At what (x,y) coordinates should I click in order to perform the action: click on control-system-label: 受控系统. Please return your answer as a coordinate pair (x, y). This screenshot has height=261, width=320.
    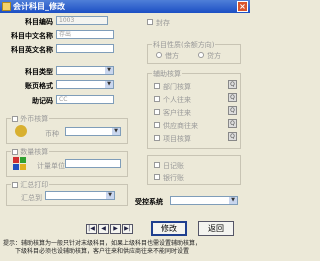
    Looking at the image, I should click on (149, 202).